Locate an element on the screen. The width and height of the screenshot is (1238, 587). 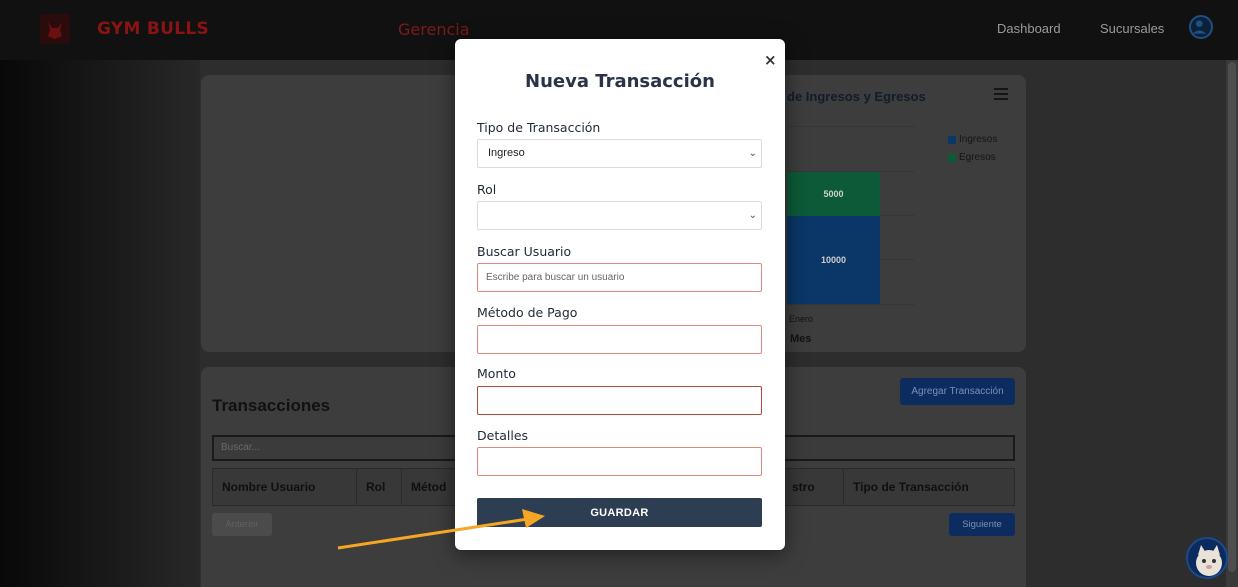
detalles-input is located at coordinates (619, 461).